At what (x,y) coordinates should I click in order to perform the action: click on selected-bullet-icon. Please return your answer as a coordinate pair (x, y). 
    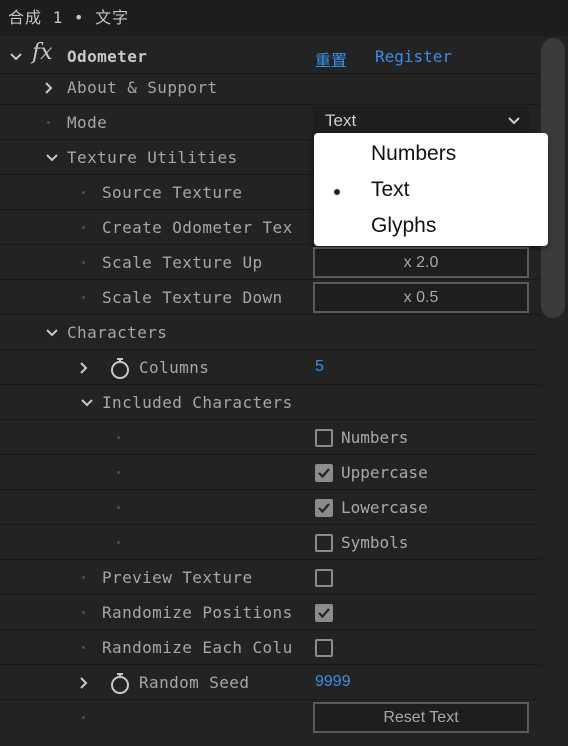
    Looking at the image, I should click on (337, 192).